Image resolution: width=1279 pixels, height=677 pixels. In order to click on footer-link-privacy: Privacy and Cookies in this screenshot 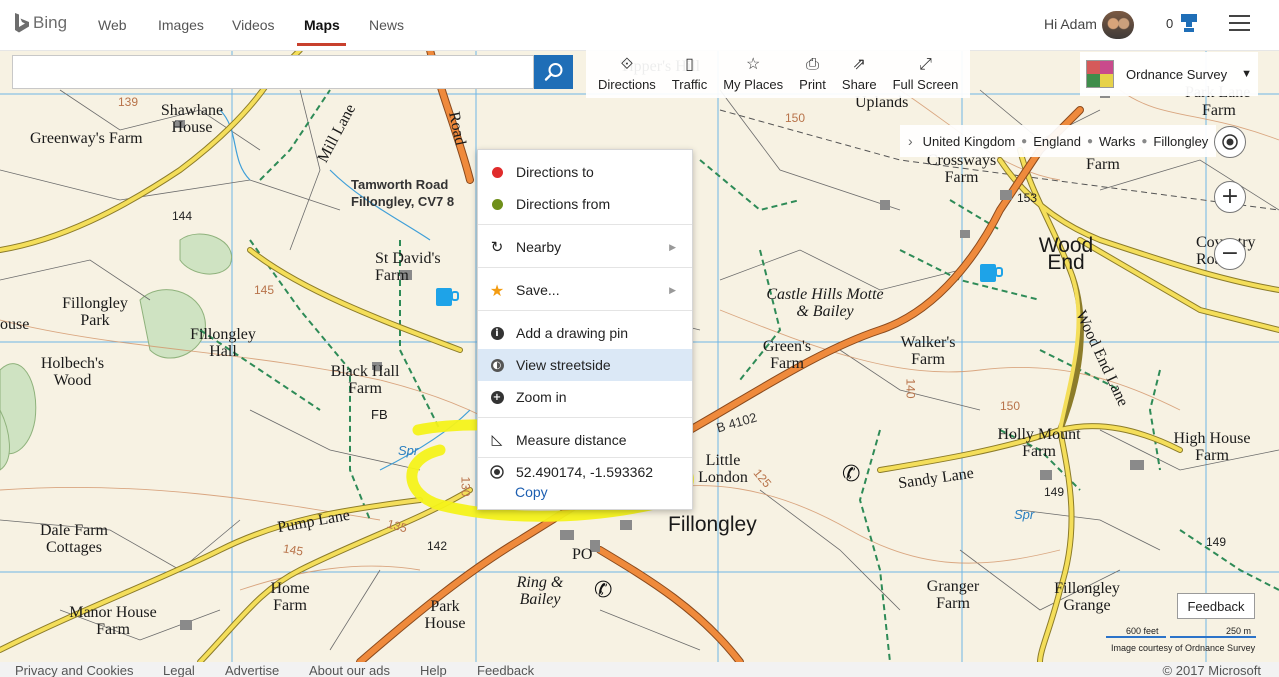, I will do `click(74, 670)`.